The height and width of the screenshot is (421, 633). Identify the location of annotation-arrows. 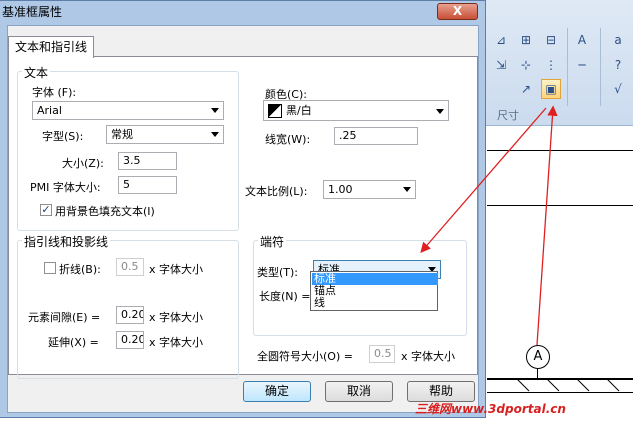
(489, 225).